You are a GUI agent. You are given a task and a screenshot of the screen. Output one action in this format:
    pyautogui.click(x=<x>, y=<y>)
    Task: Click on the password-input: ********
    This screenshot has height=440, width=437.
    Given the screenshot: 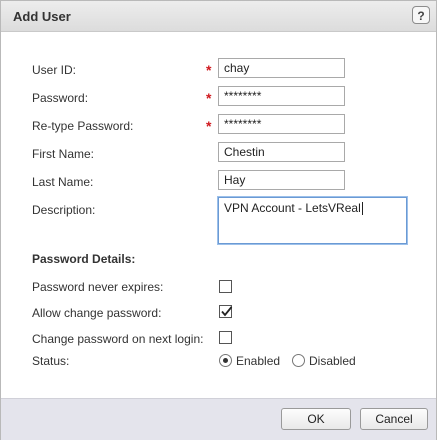 What is the action you would take?
    pyautogui.click(x=281, y=96)
    